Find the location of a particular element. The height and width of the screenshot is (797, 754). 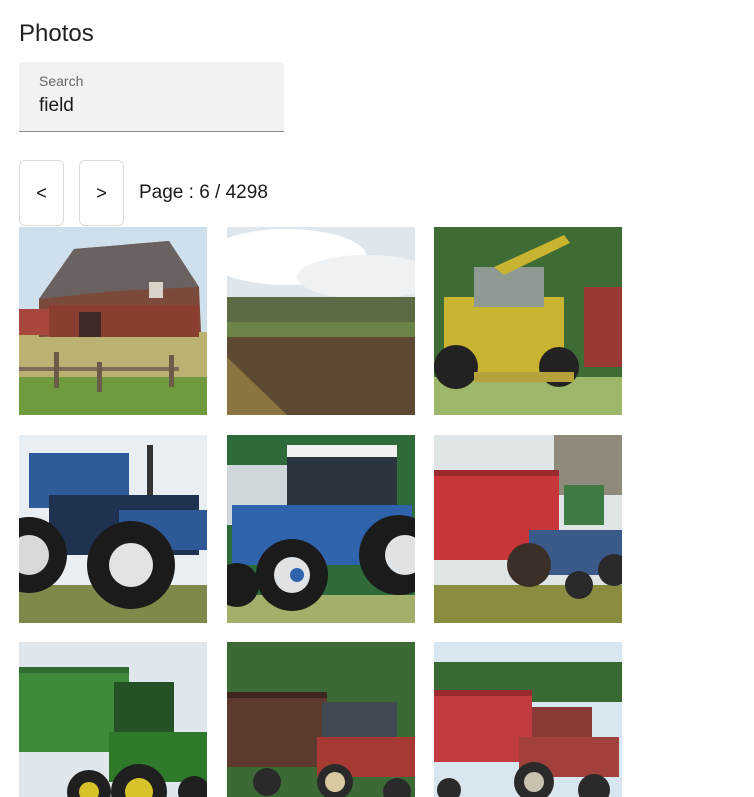

photo-thumbnail-trailer-blue-tractor is located at coordinates (528, 529).